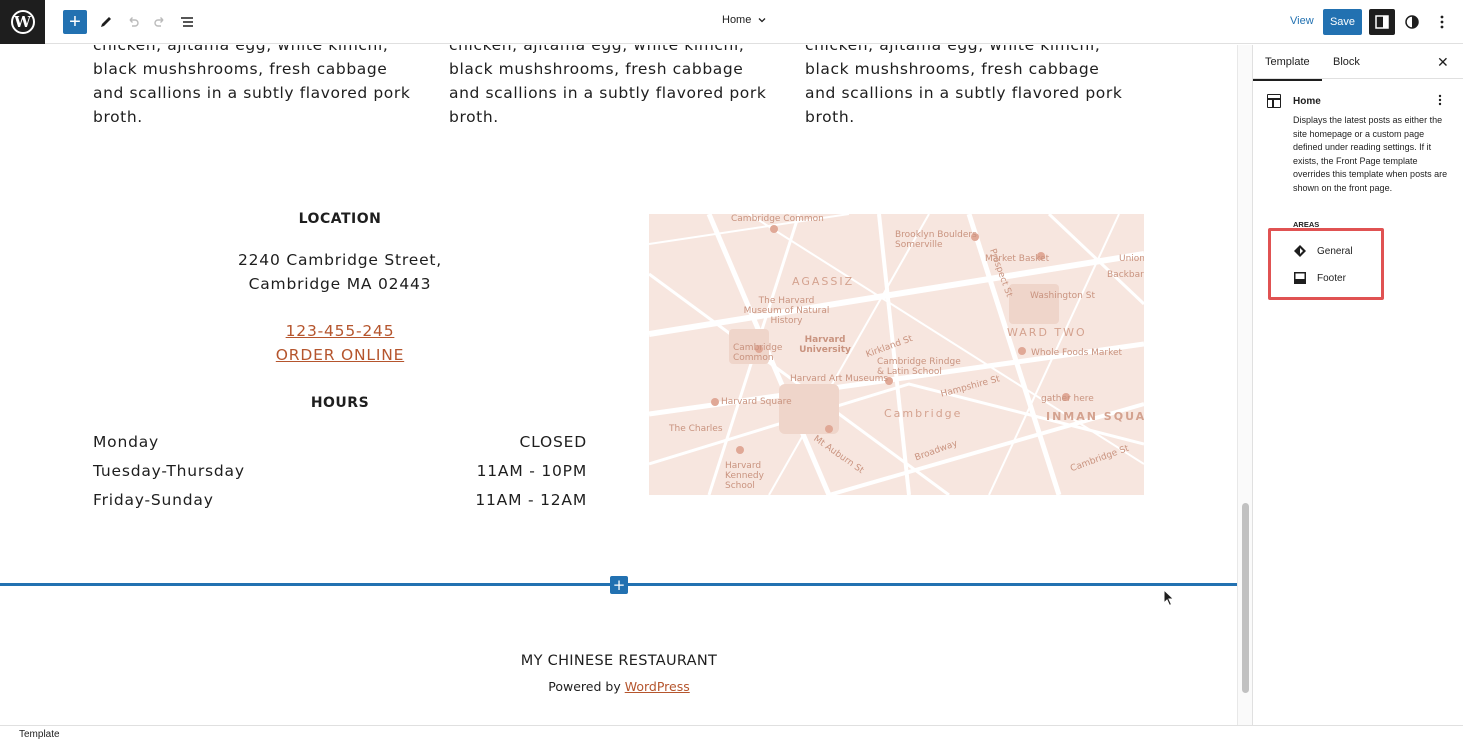 Image resolution: width=1463 pixels, height=744 pixels. Describe the element at coordinates (187, 22) in the screenshot. I see `list-view-icon` at that location.